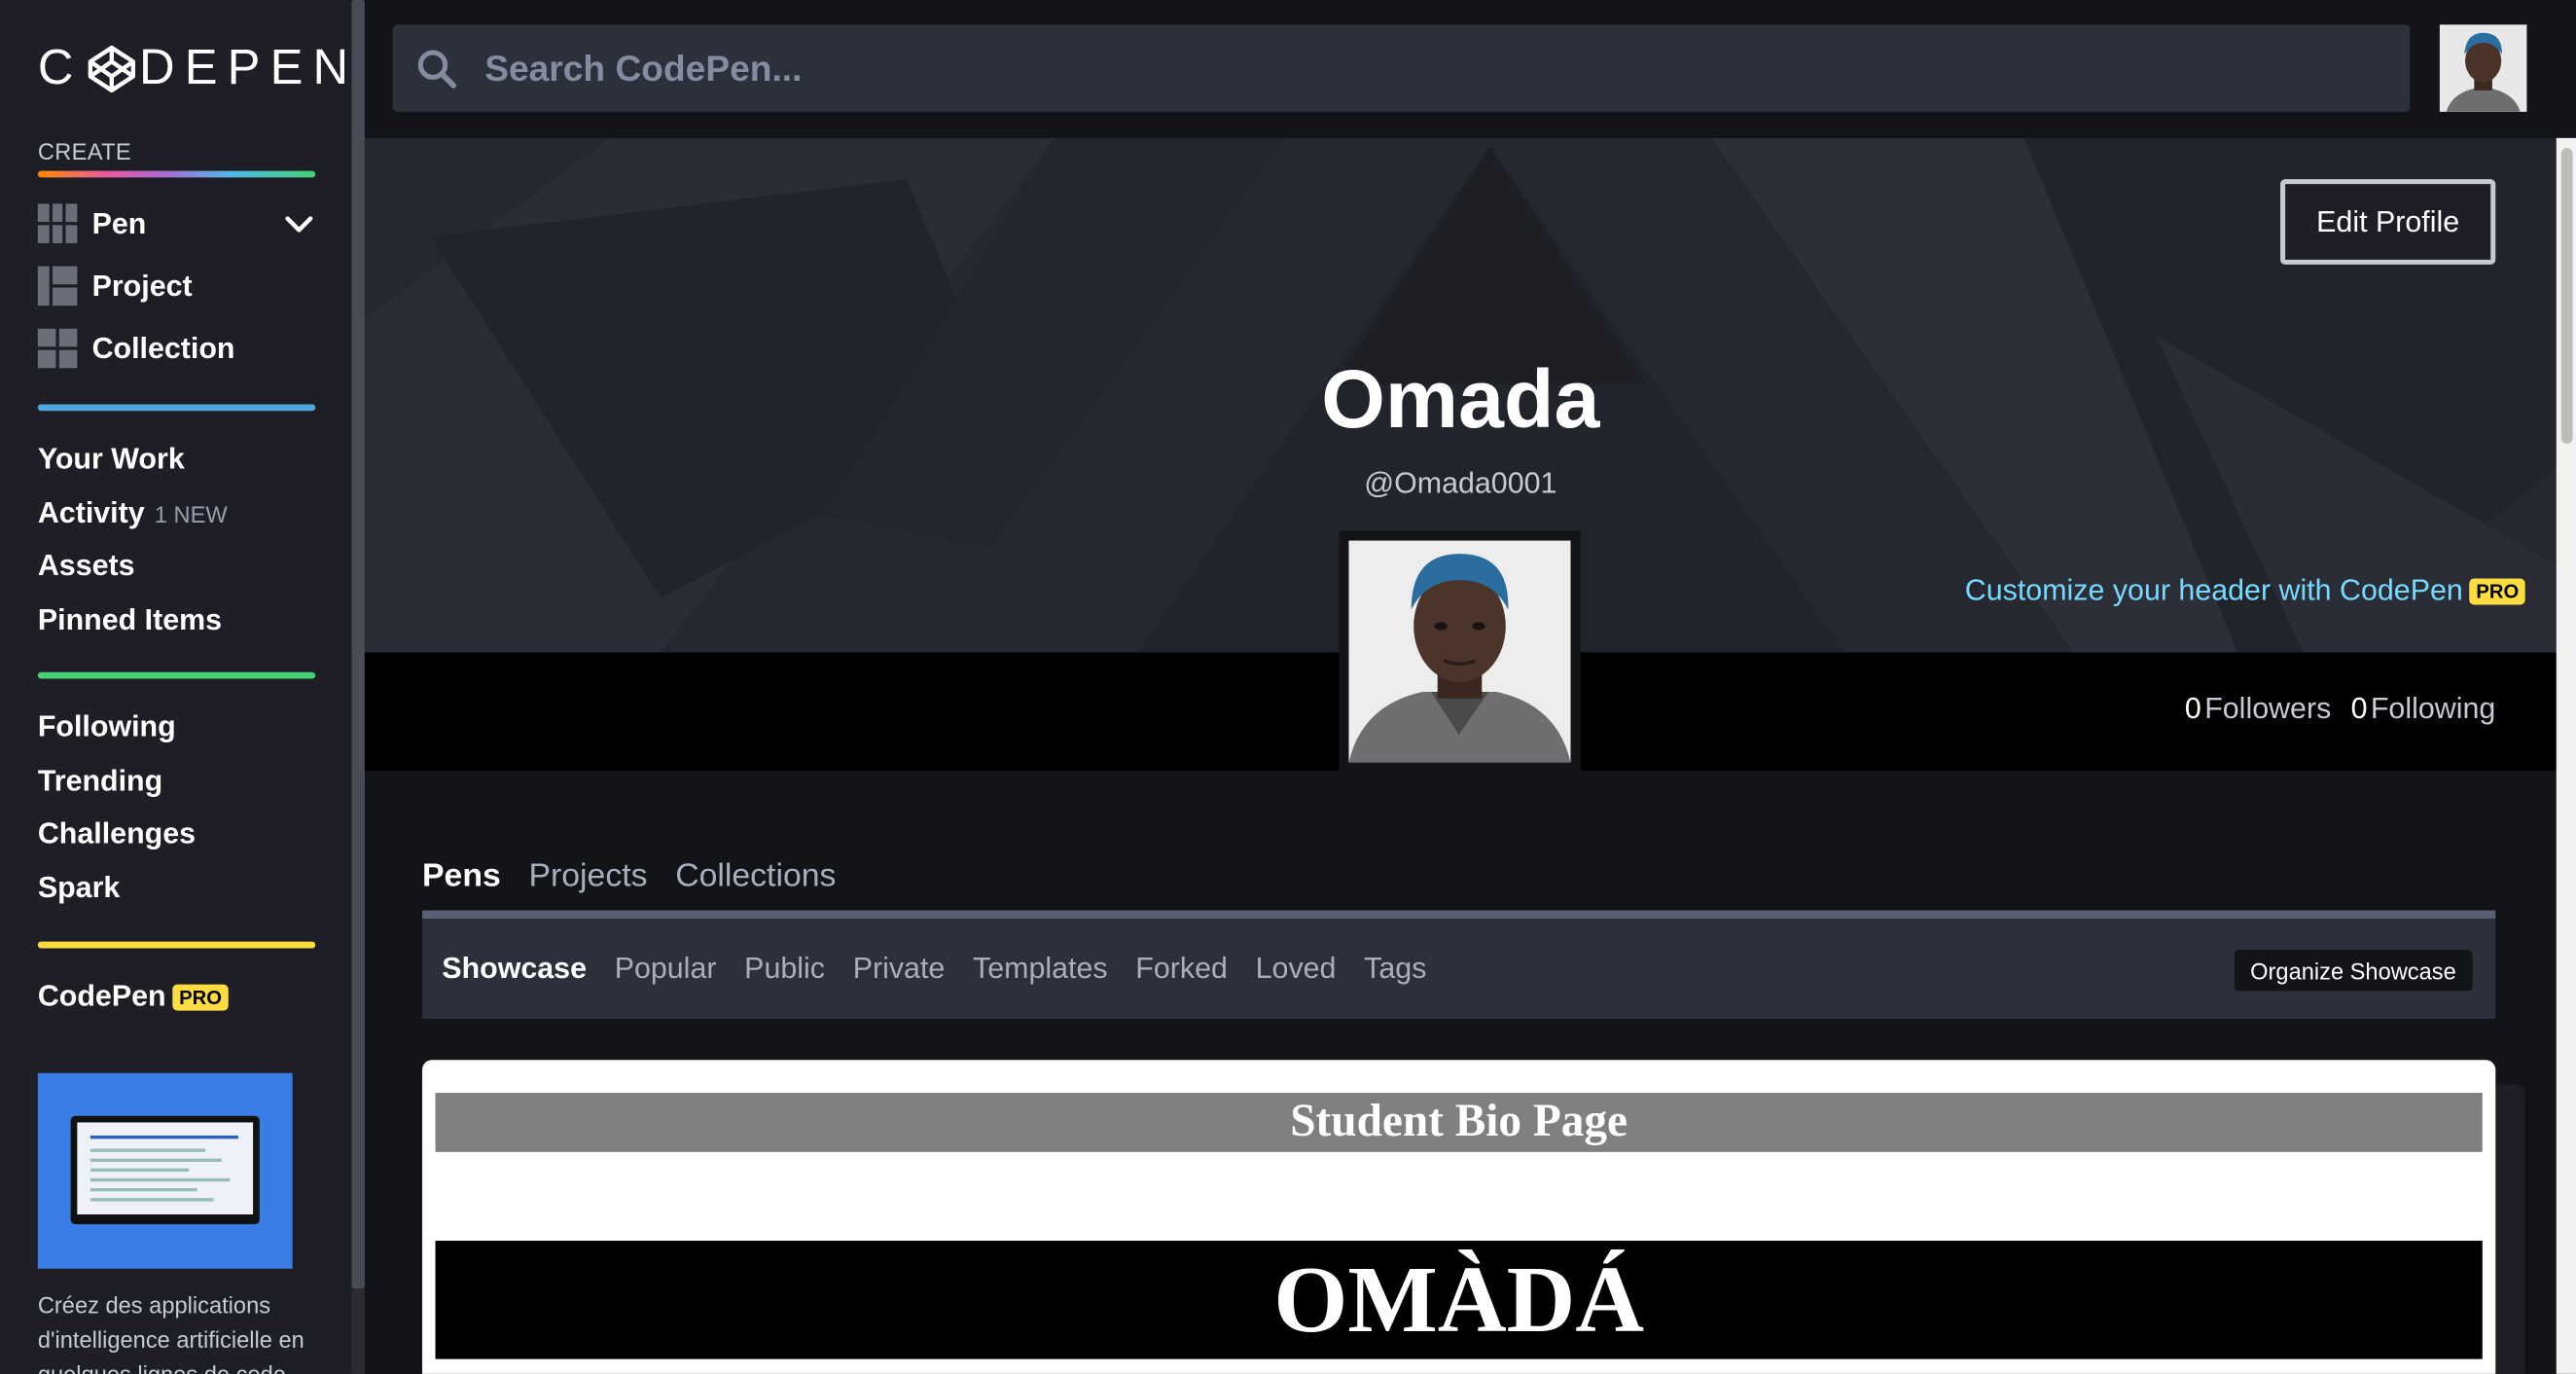 The height and width of the screenshot is (1374, 2576). Describe the element at coordinates (107, 727) in the screenshot. I see `nav-following: Following` at that location.